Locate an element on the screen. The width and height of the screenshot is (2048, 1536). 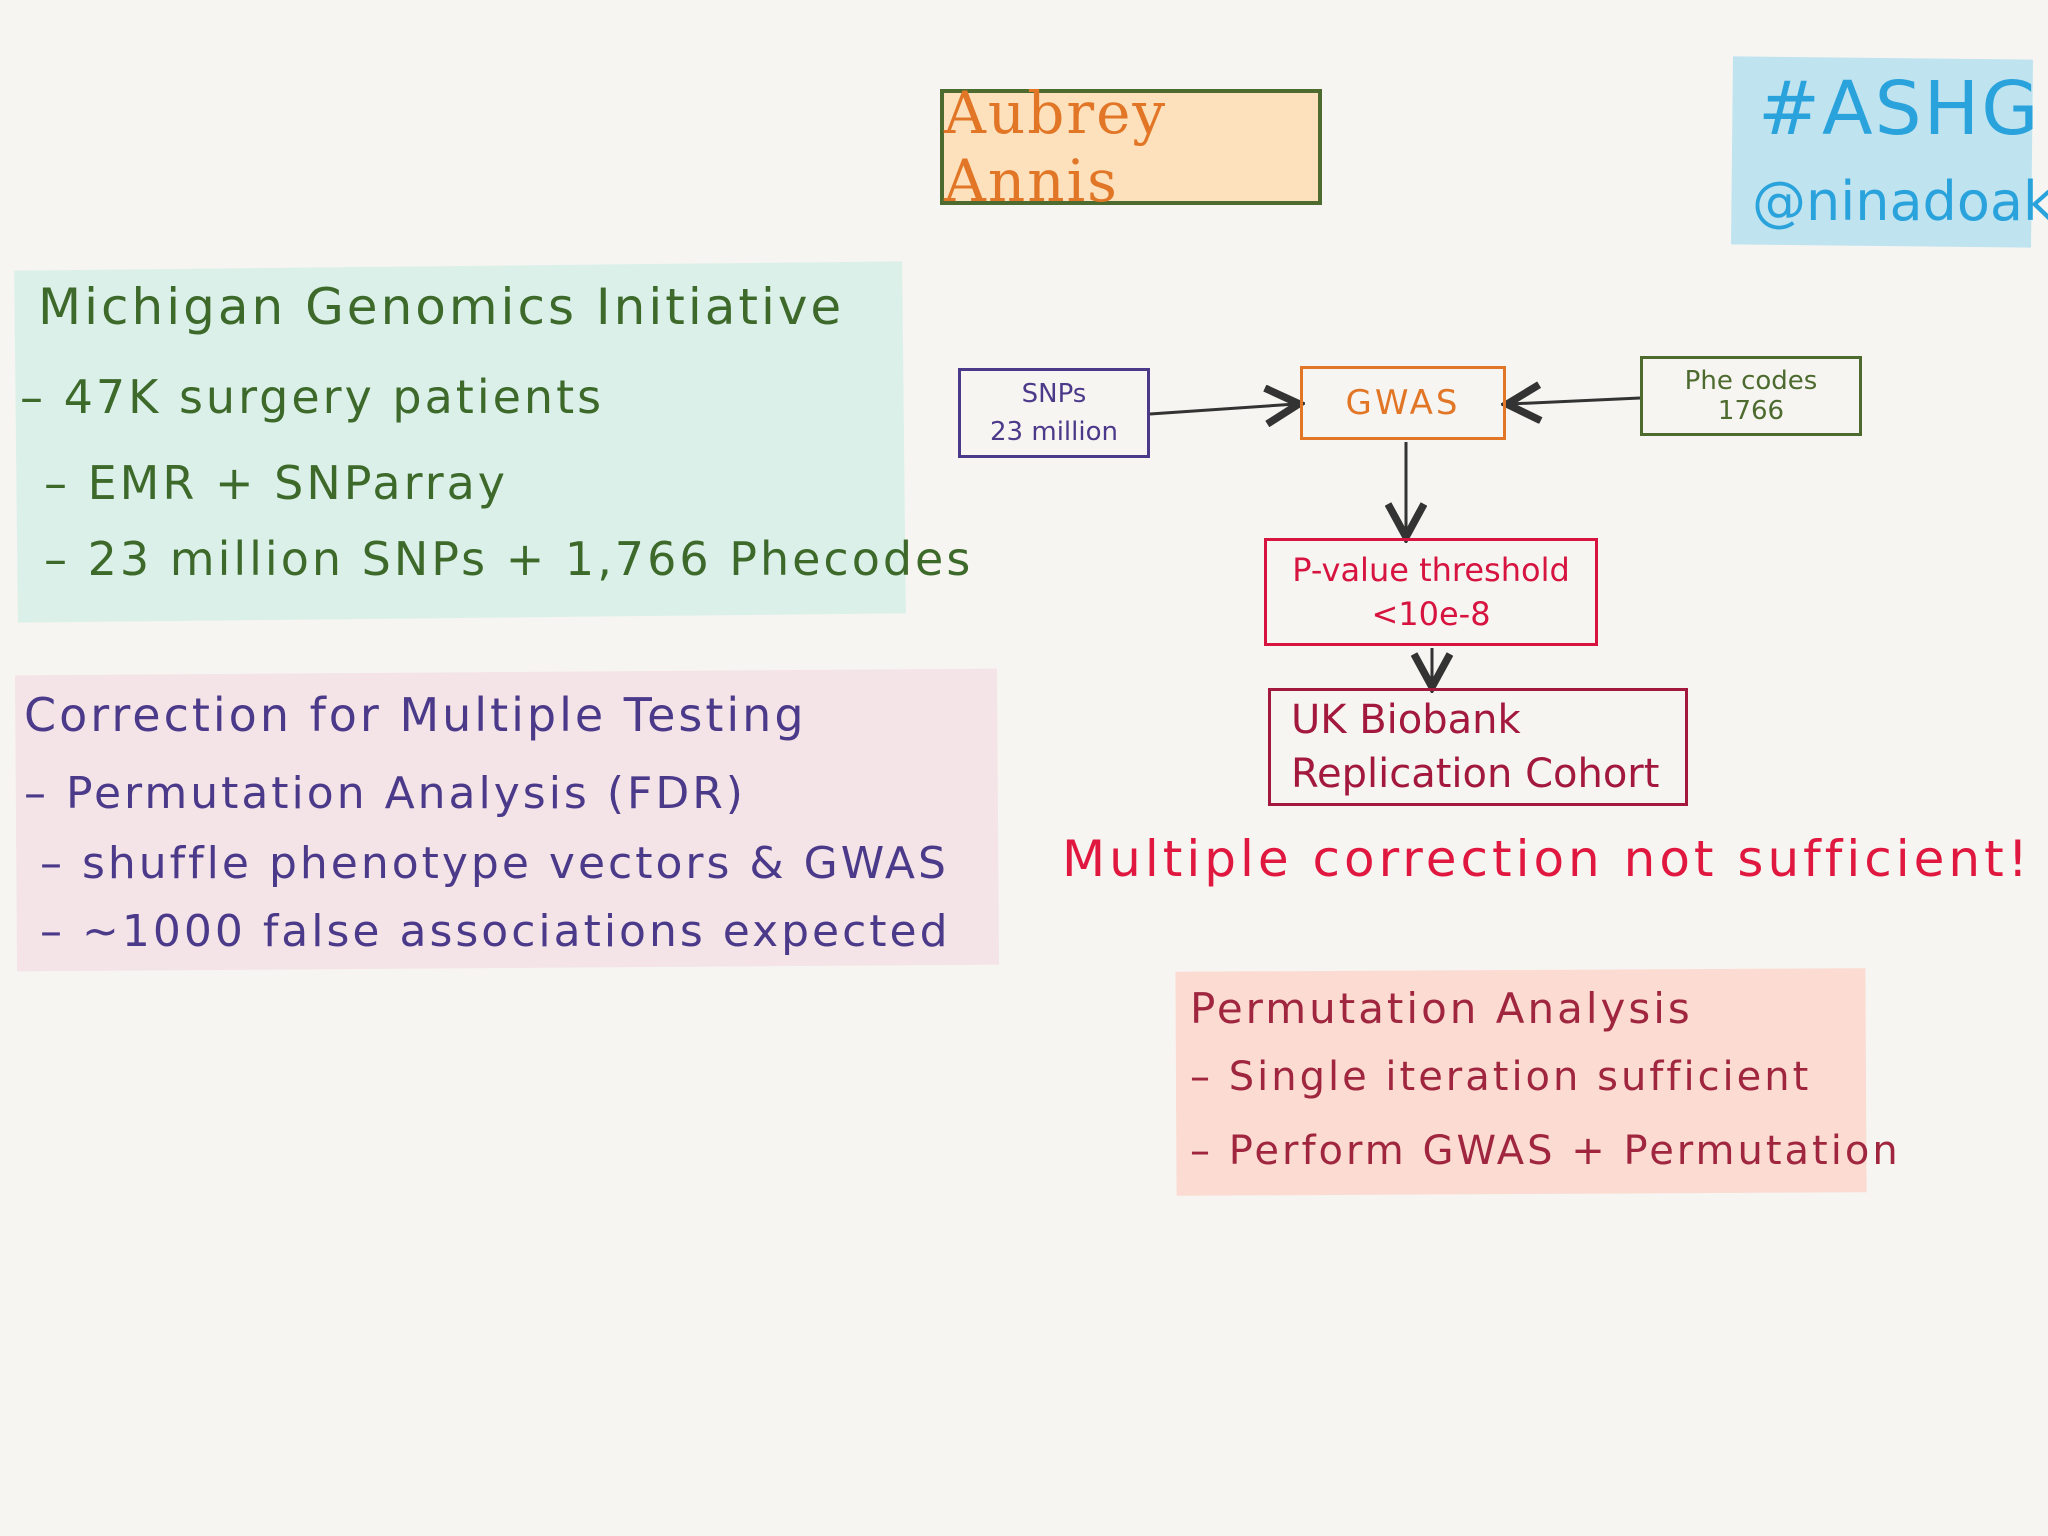
pvalue-threshold: <10e-8 is located at coordinates (1431, 614).